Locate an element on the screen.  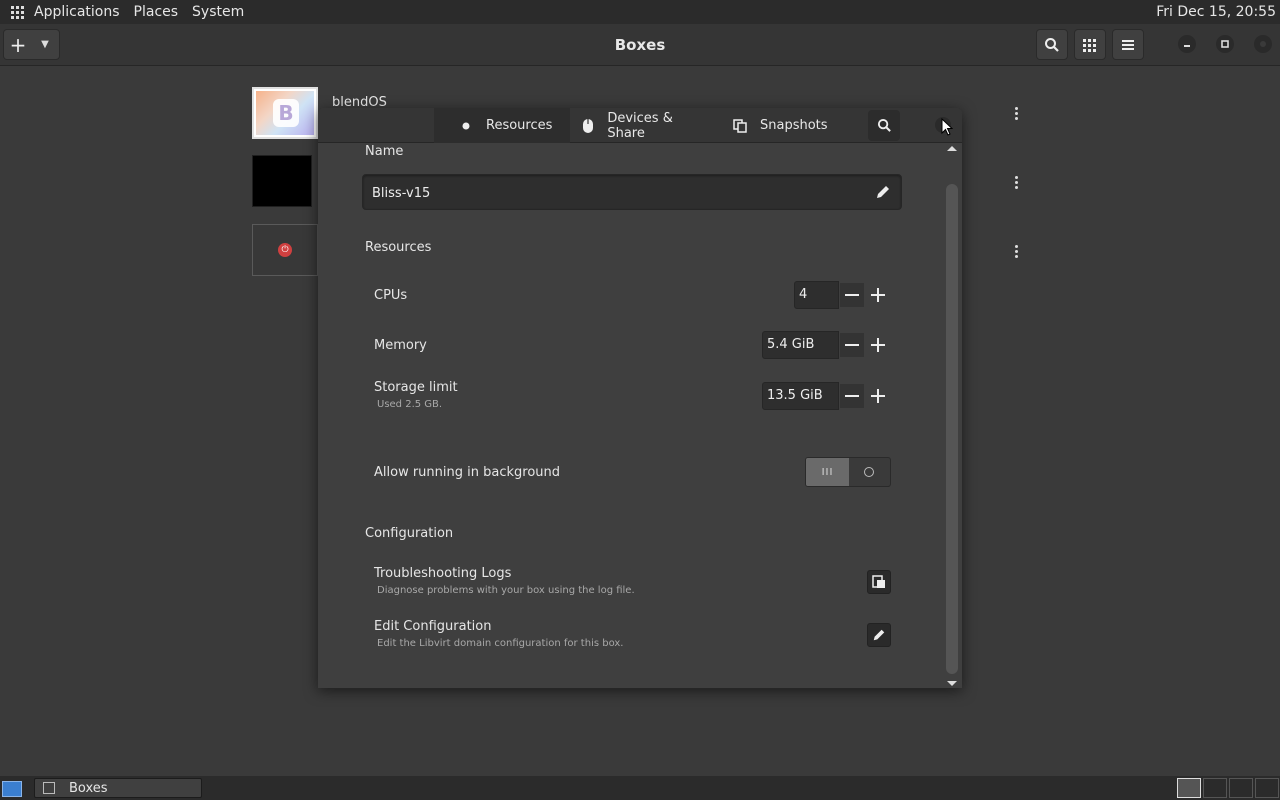
app-grid-icon is located at coordinates (17, 12).